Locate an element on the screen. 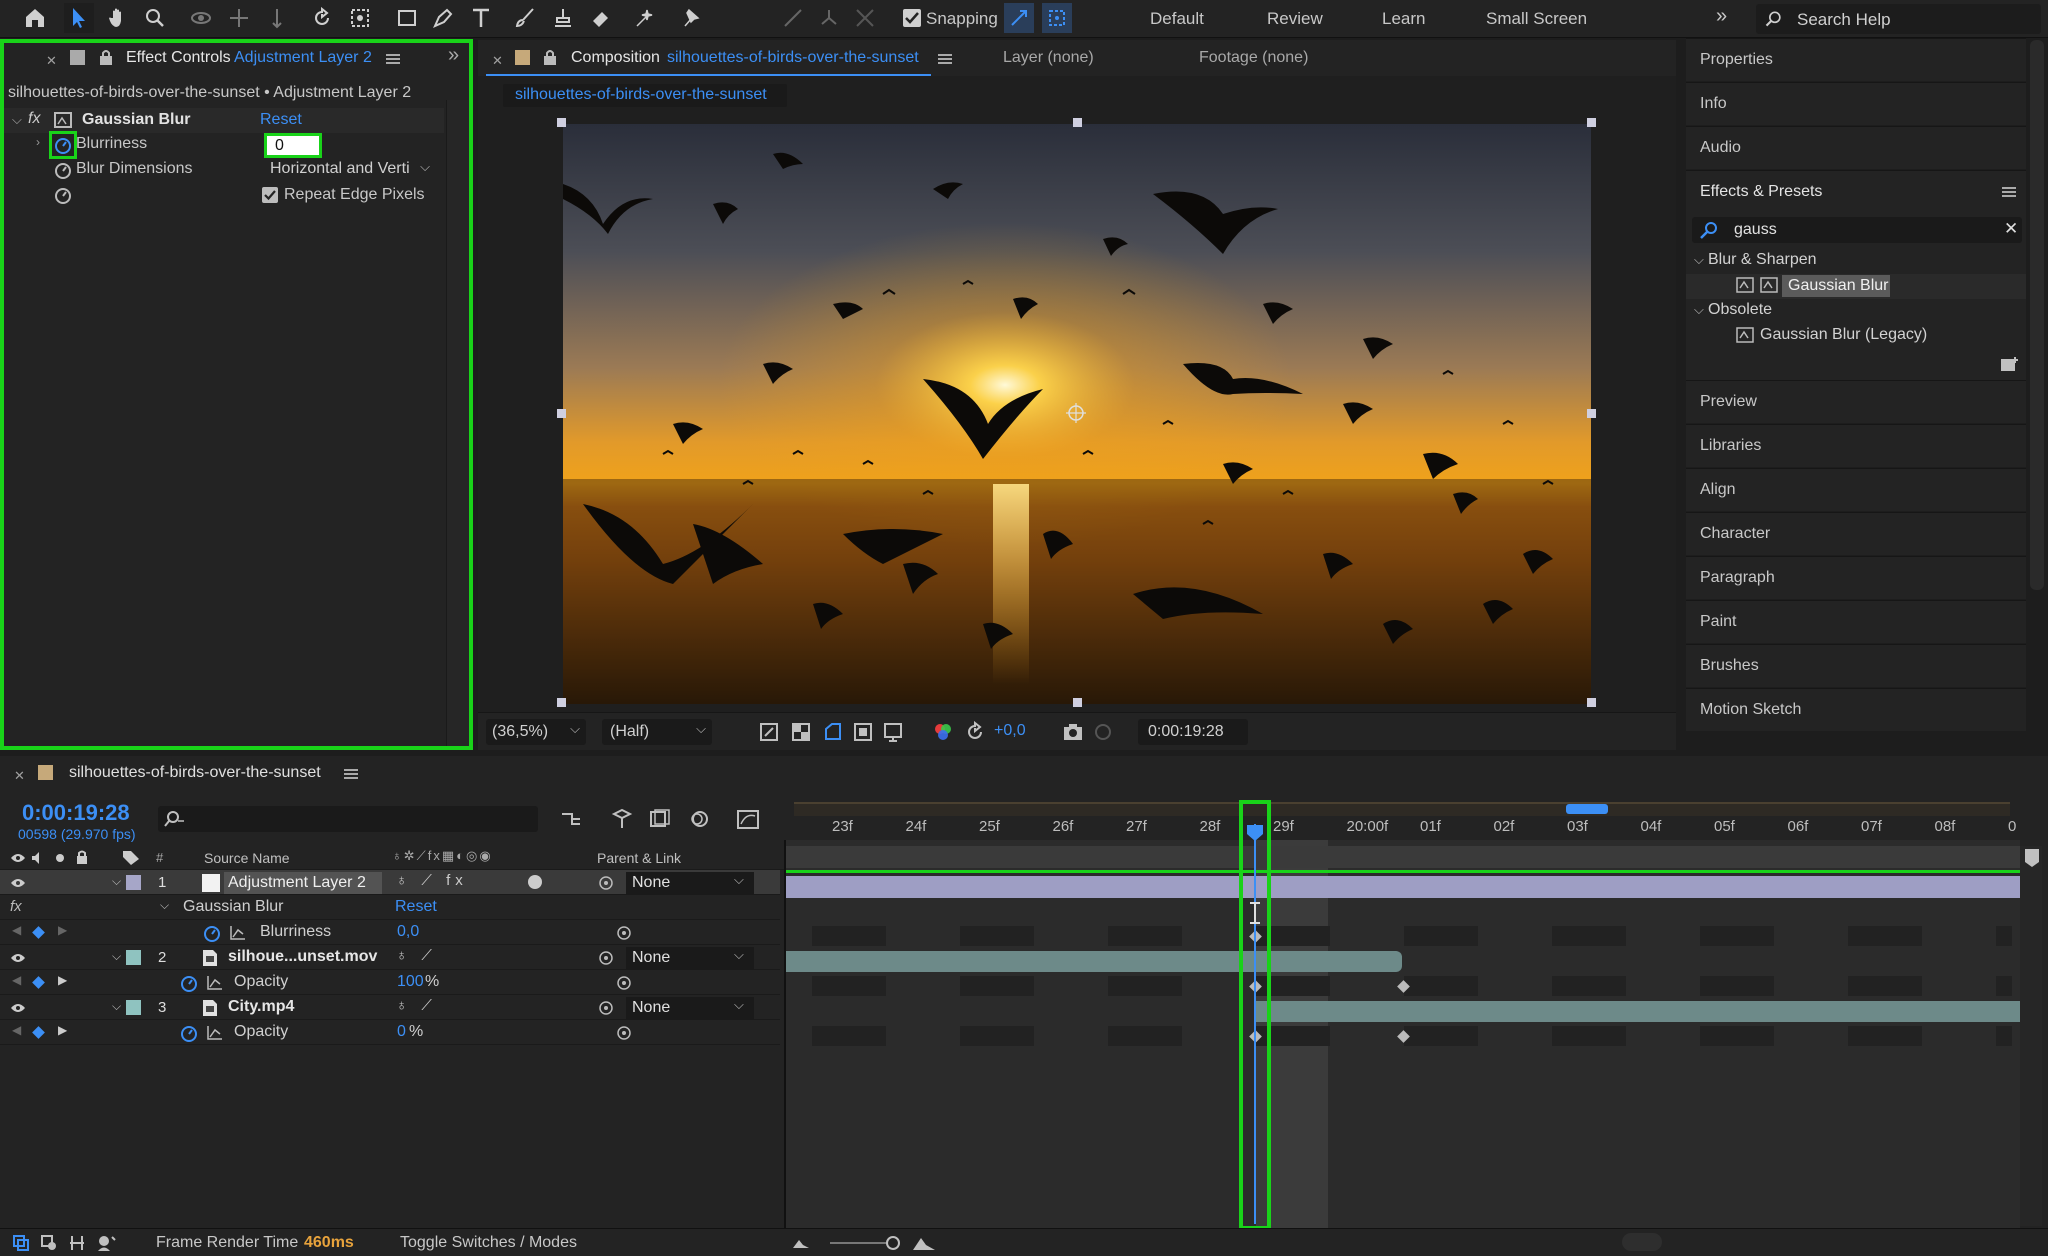  clone-stamp-tool-icon is located at coordinates (563, 18).